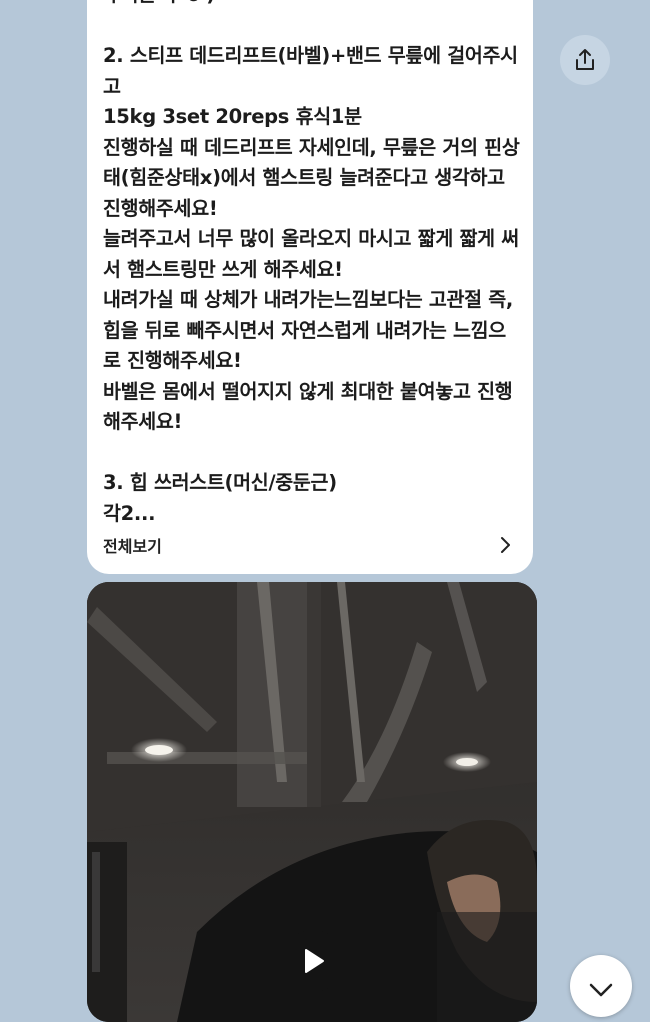 This screenshot has height=1022, width=650. I want to click on share-icon, so click(585, 59).